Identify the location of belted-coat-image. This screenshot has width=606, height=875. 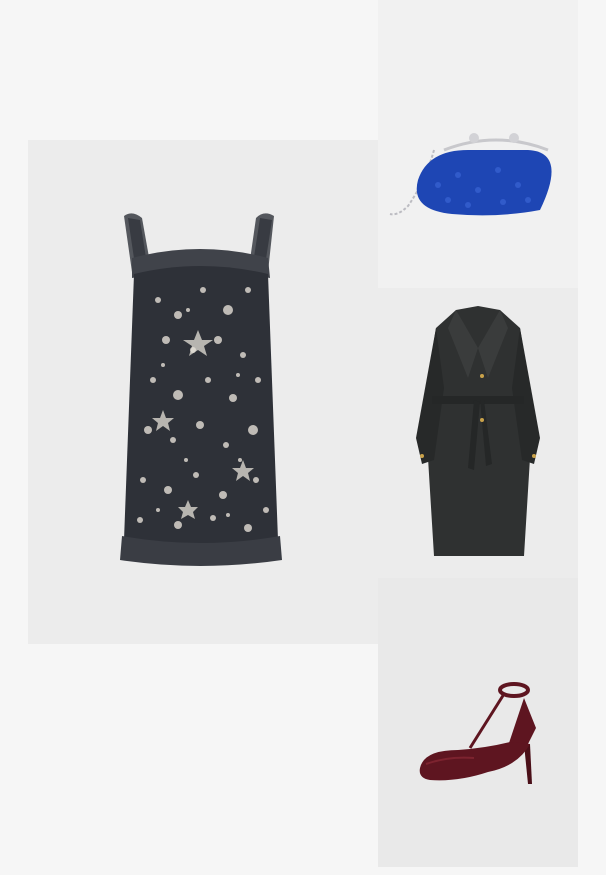
(478, 431).